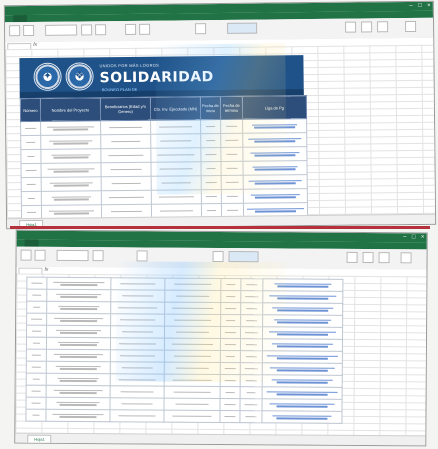 The image size is (438, 449). I want to click on column-header: Cto. Inv. Ejecutado (MN), so click(175, 108).